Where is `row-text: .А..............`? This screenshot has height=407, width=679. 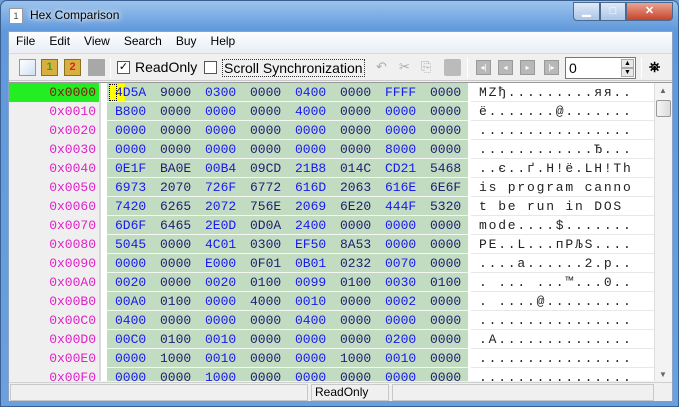 row-text: .А.............. is located at coordinates (556, 339).